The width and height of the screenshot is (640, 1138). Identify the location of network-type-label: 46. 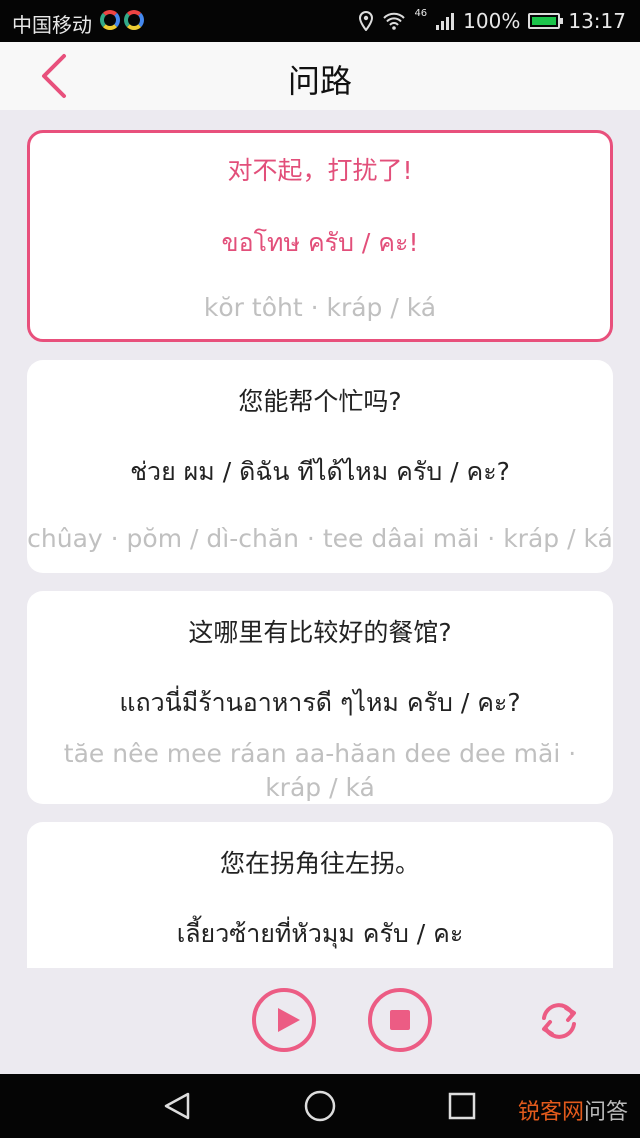
(421, 13).